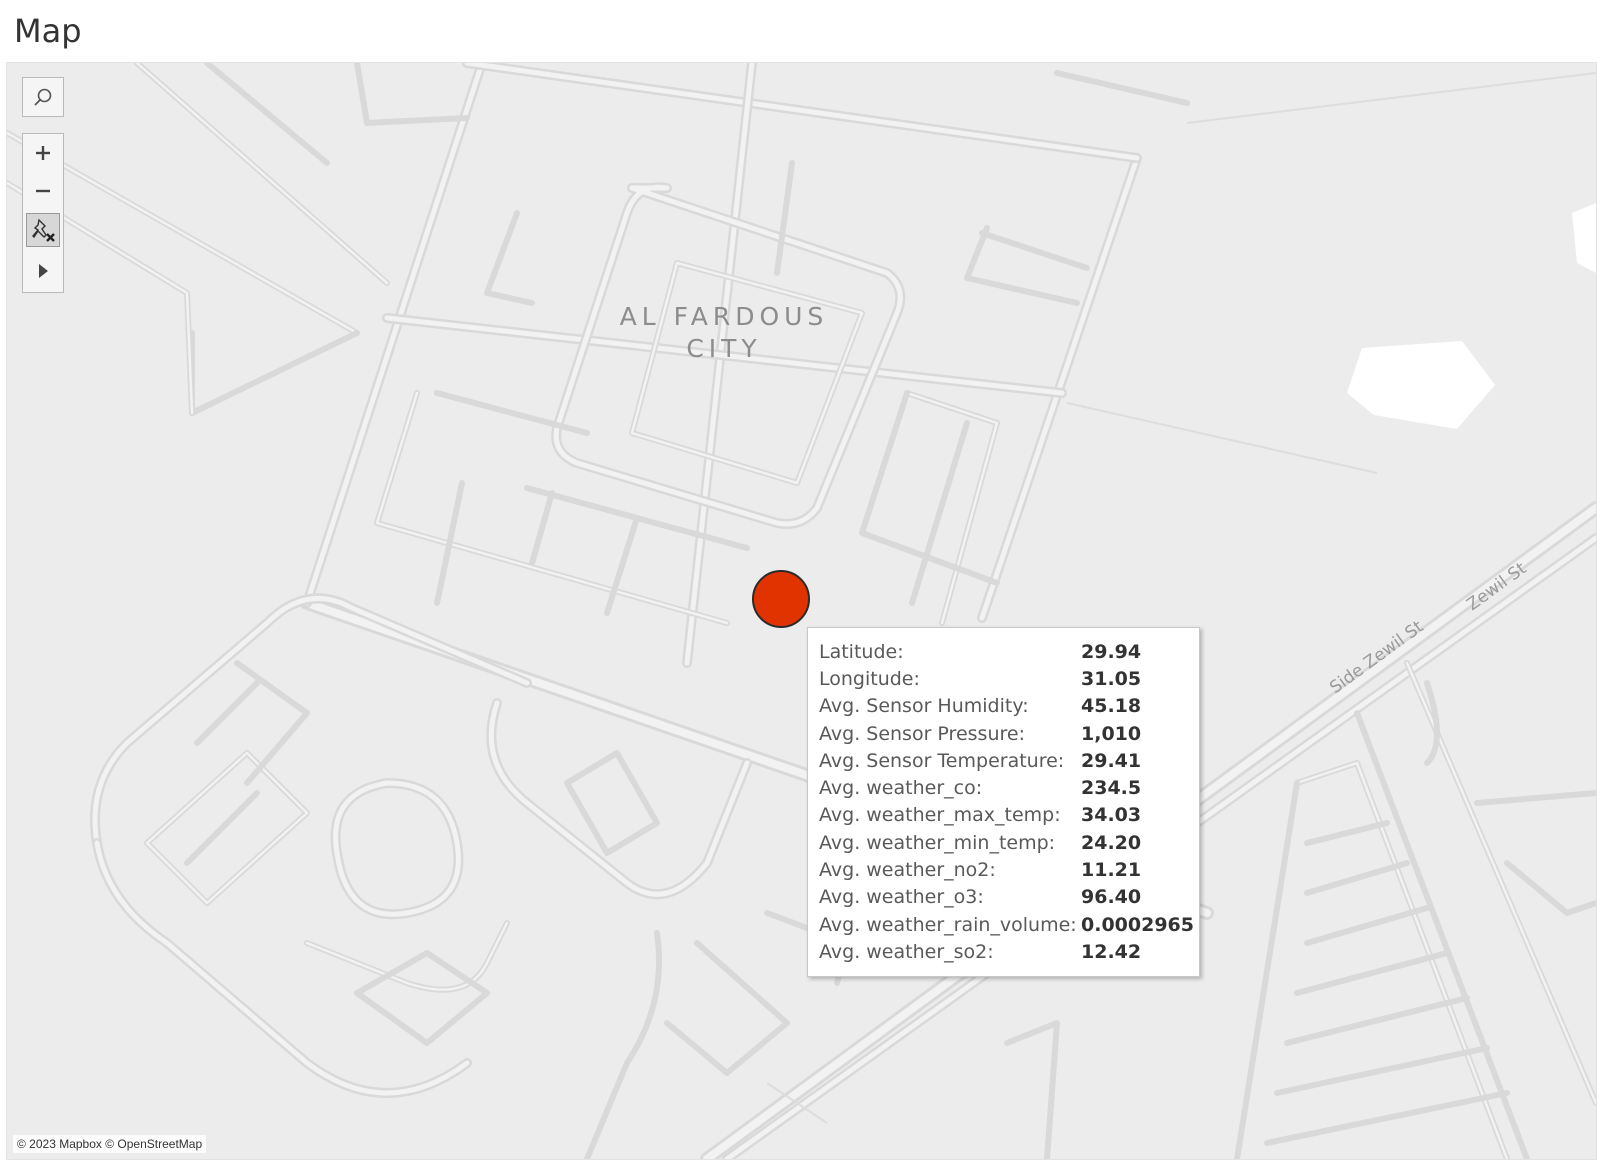 The image size is (1600, 1165). I want to click on tooltip-label: Avg. weather_co:, so click(901, 788).